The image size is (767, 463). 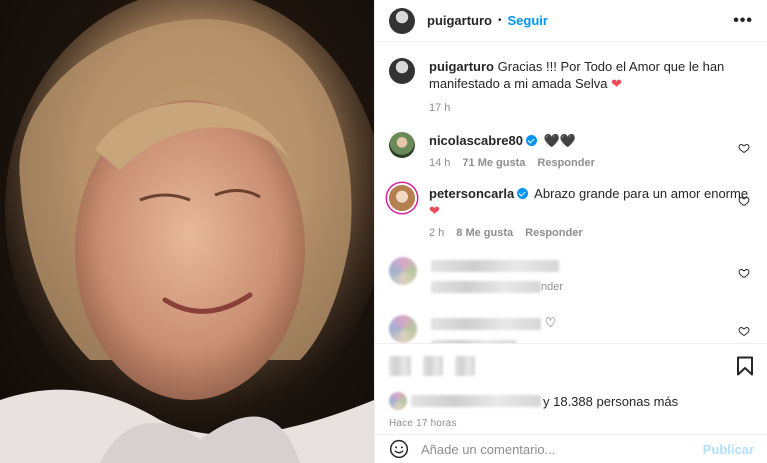 I want to click on comment-likes: 8 Me gusta, so click(x=484, y=233).